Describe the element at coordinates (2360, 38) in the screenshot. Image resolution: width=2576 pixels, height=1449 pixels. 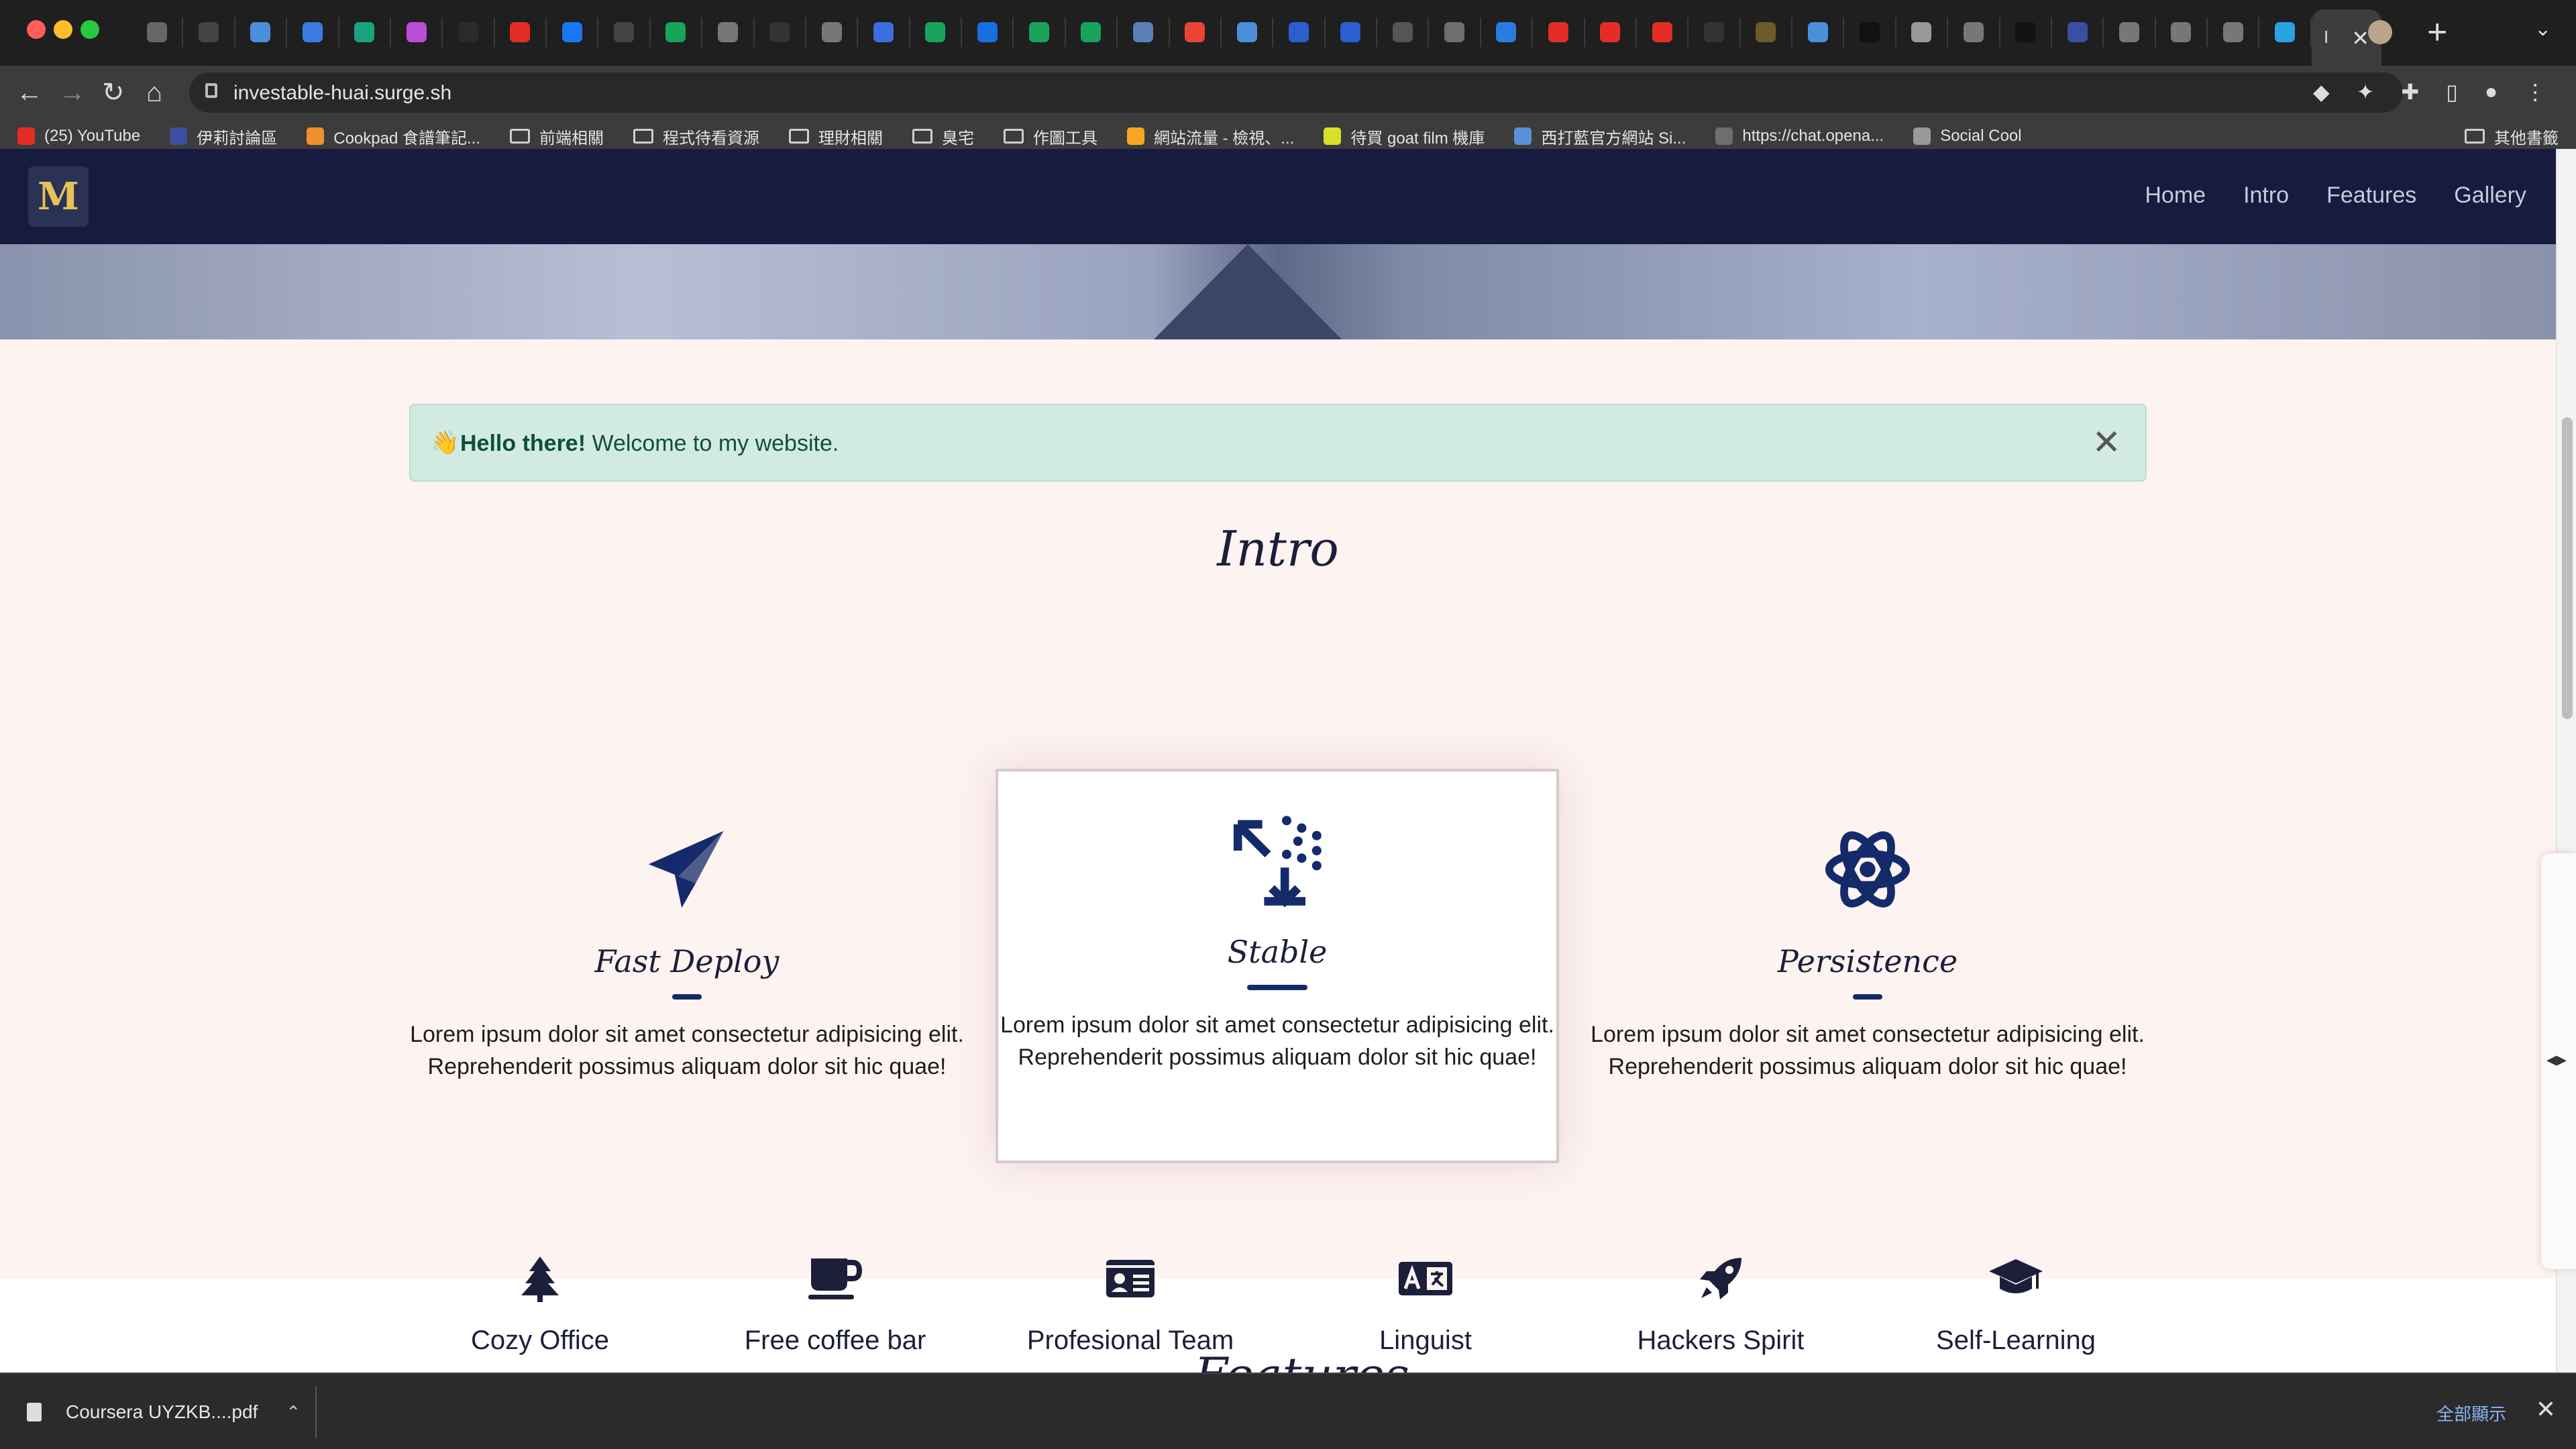
I see `close-tab-icon: ✕` at that location.